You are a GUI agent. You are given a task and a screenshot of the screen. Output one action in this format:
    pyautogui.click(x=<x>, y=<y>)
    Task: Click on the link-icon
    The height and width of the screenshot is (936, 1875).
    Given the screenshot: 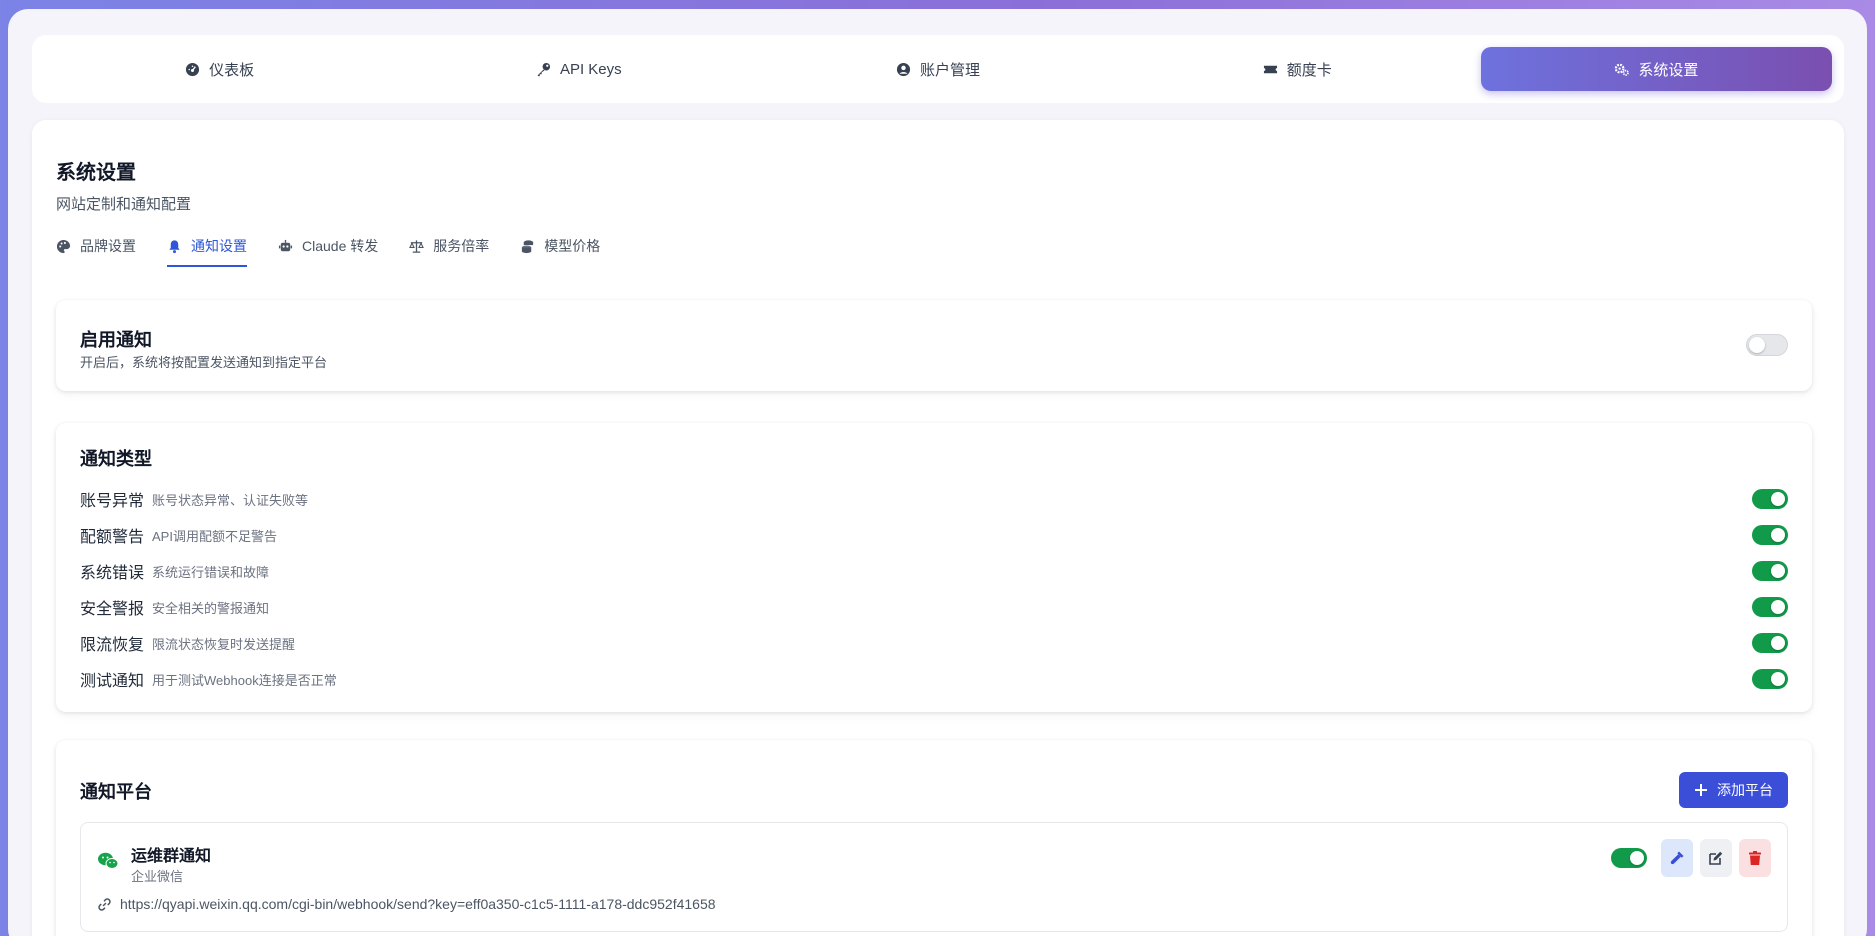 What is the action you would take?
    pyautogui.click(x=104, y=904)
    